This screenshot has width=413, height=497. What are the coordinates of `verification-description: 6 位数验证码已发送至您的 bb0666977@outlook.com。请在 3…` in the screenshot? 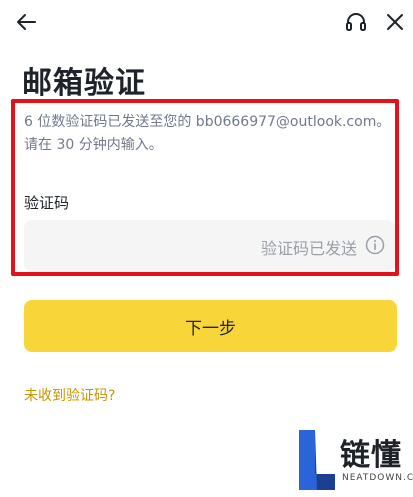 It's located at (207, 133).